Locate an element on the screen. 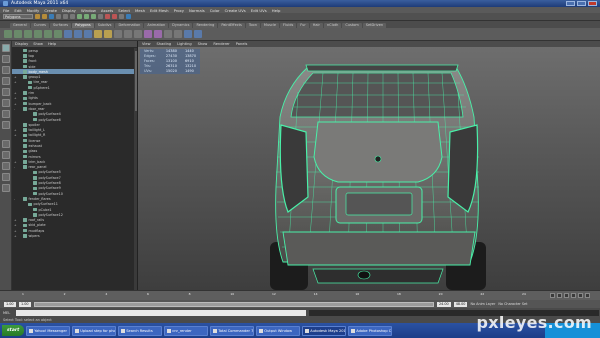 The width and height of the screenshot is (600, 338). split-polygon-icon is located at coordinates (148, 34).